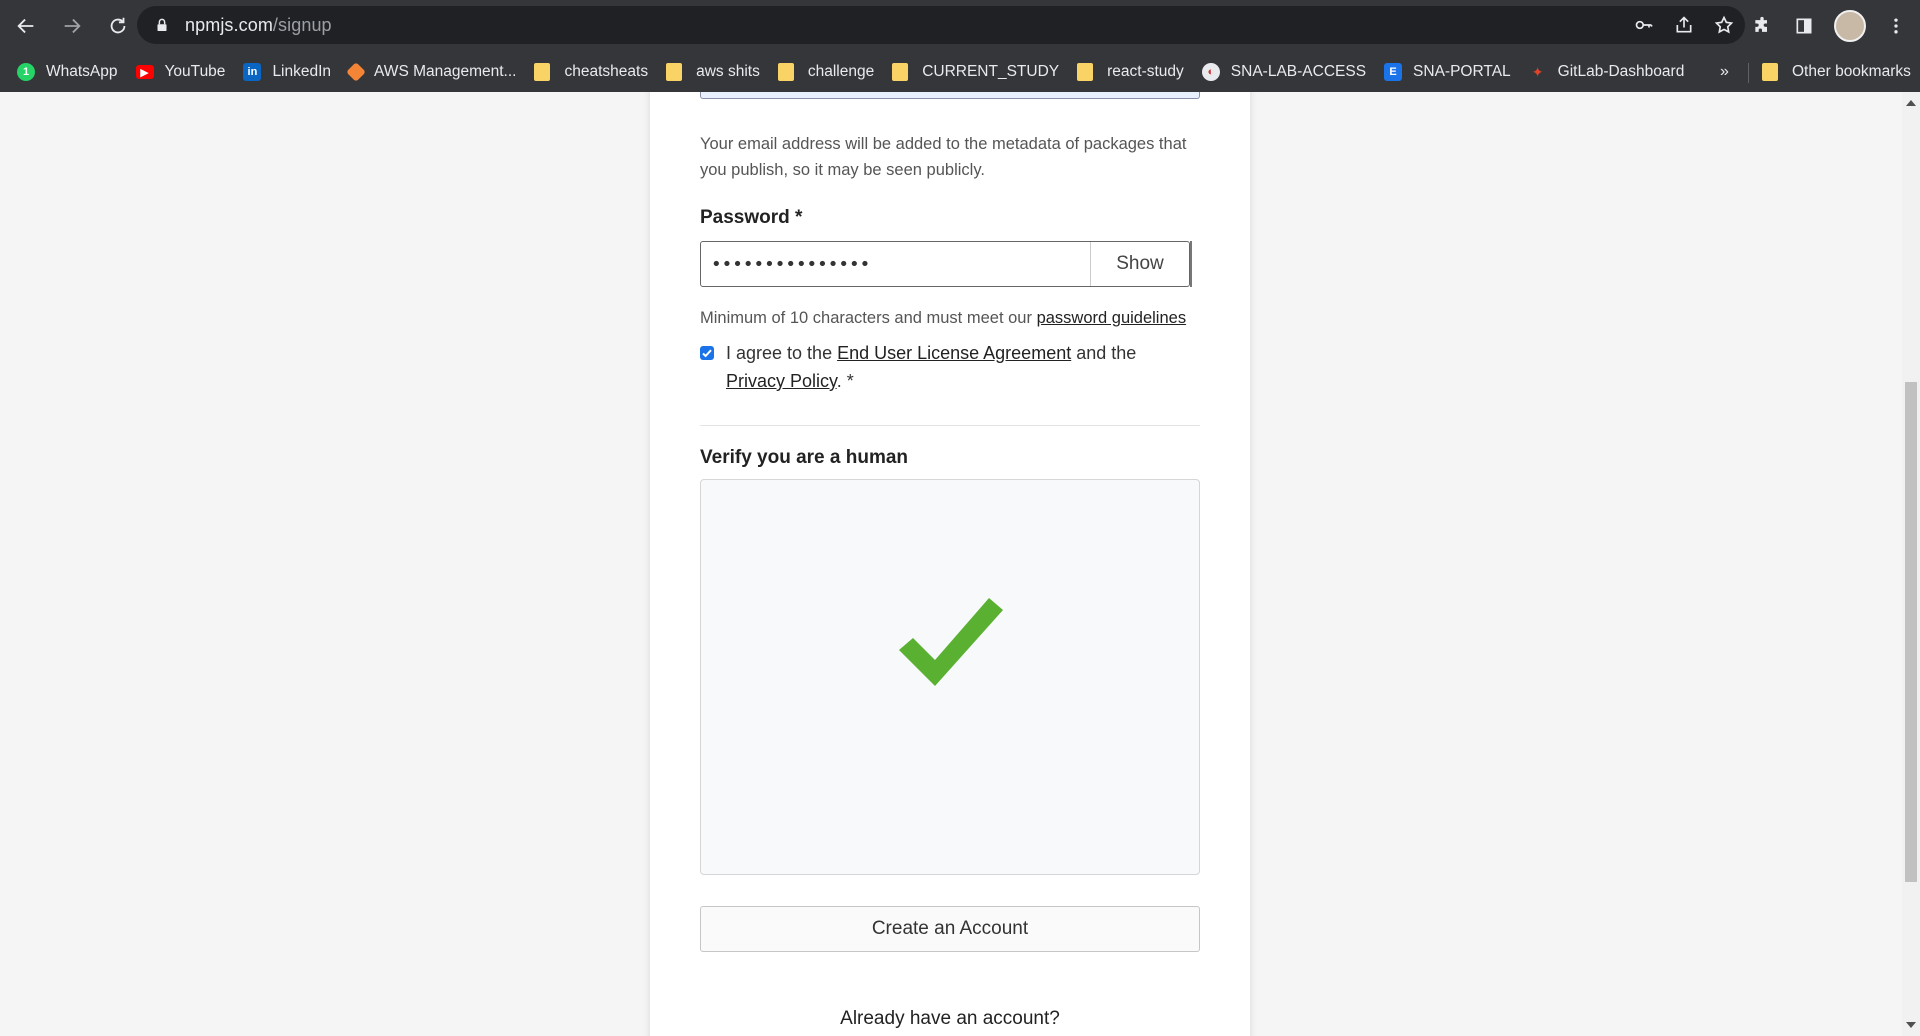 This screenshot has width=1920, height=1036. Describe the element at coordinates (950, 425) in the screenshot. I see `section-divider` at that location.